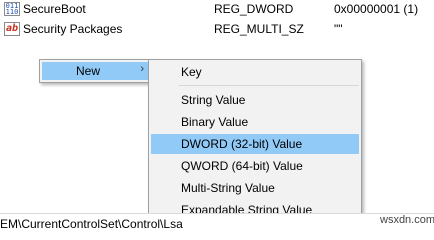 The width and height of the screenshot is (434, 240). Describe the element at coordinates (213, 100) in the screenshot. I see `menu-item-label: String Value` at that location.